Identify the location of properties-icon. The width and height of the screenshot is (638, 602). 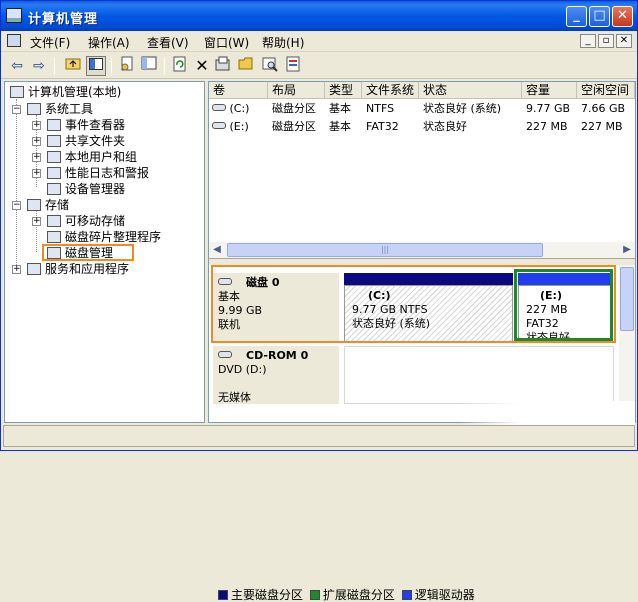
(127, 66).